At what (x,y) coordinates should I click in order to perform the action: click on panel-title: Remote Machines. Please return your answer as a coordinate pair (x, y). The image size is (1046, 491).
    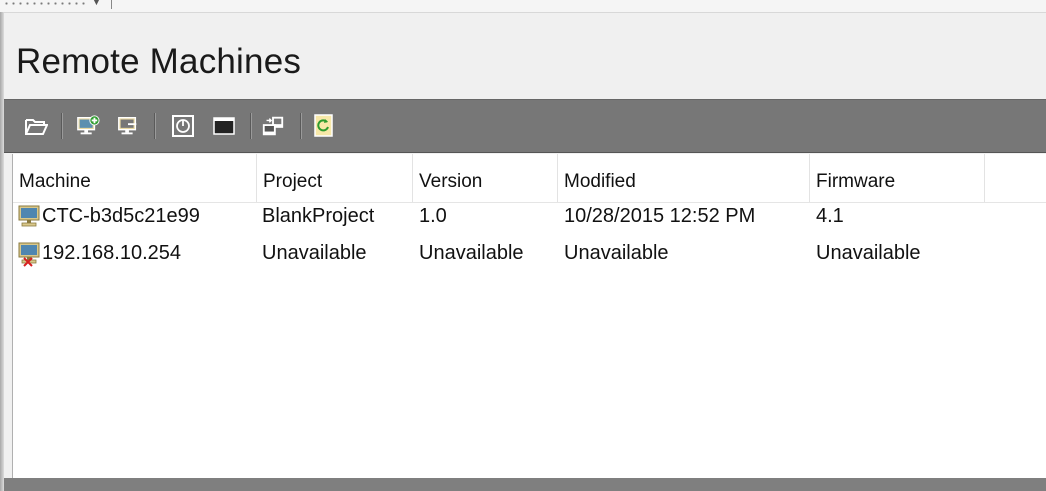
    Looking at the image, I should click on (159, 61).